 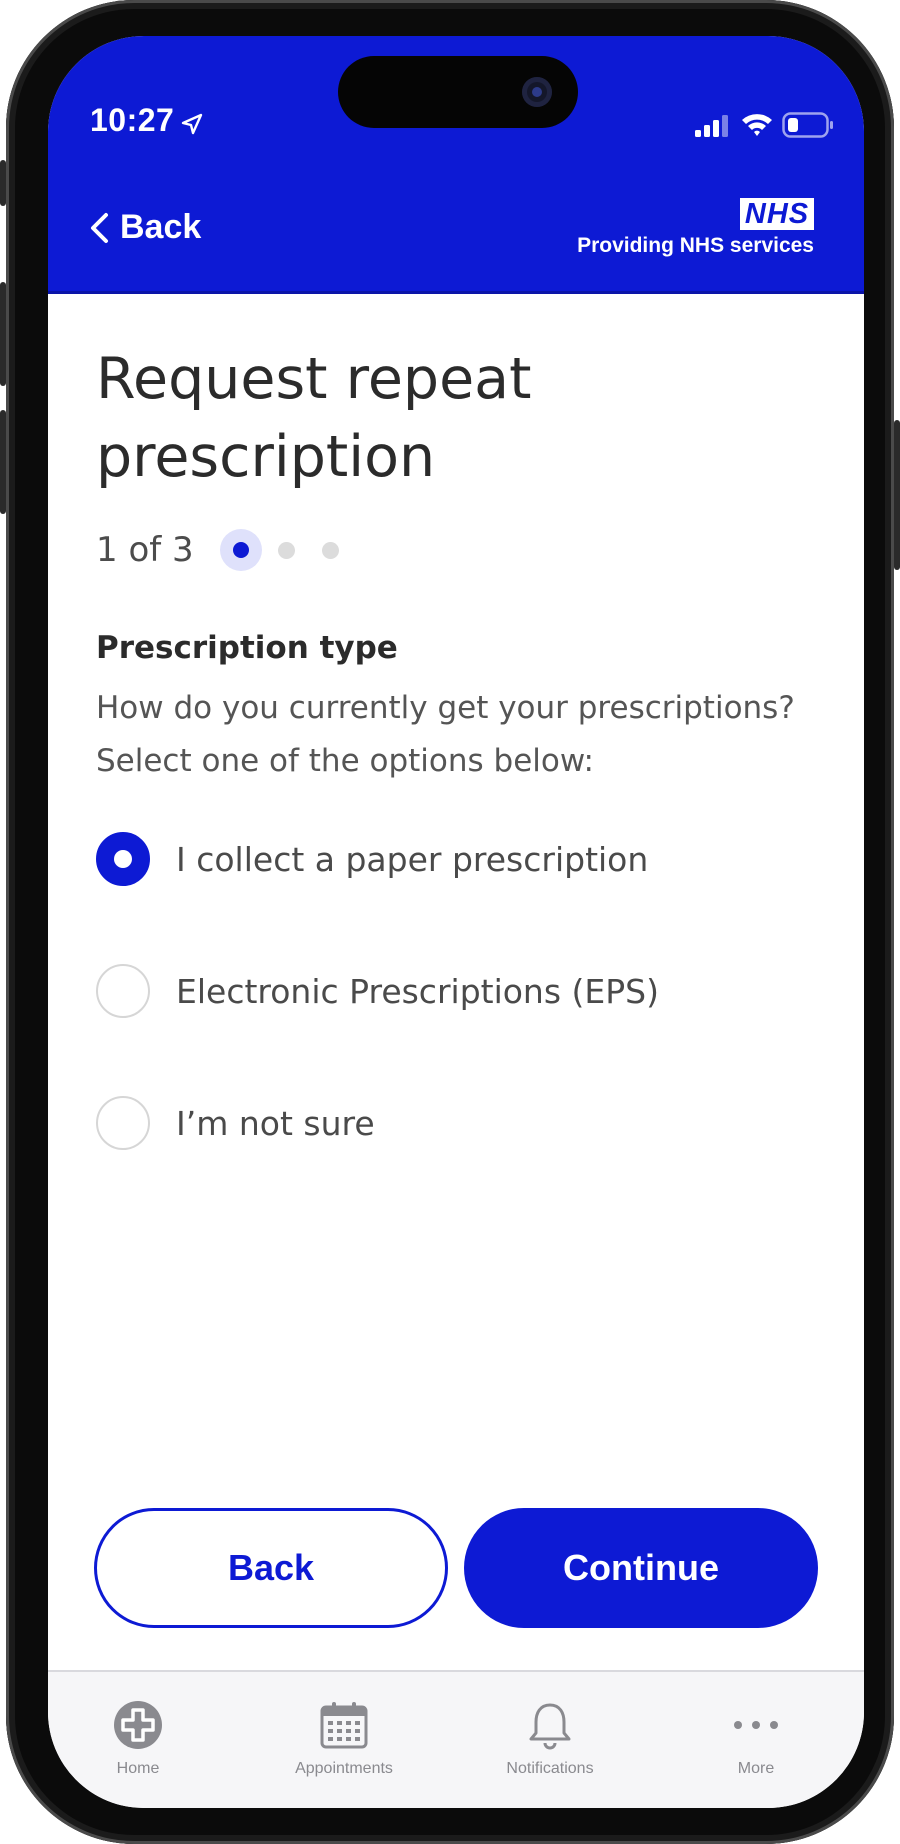 What do you see at coordinates (192, 124) in the screenshot?
I see `location-arrow-icon` at bounding box center [192, 124].